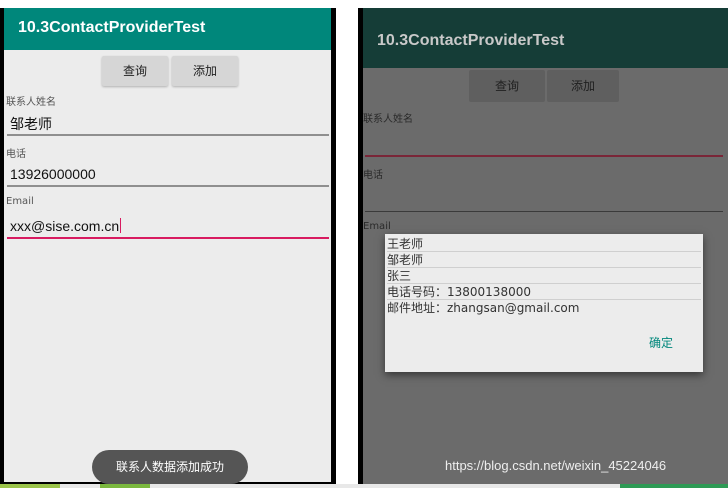 The width and height of the screenshot is (728, 488). I want to click on email-field-underline, so click(168, 238).